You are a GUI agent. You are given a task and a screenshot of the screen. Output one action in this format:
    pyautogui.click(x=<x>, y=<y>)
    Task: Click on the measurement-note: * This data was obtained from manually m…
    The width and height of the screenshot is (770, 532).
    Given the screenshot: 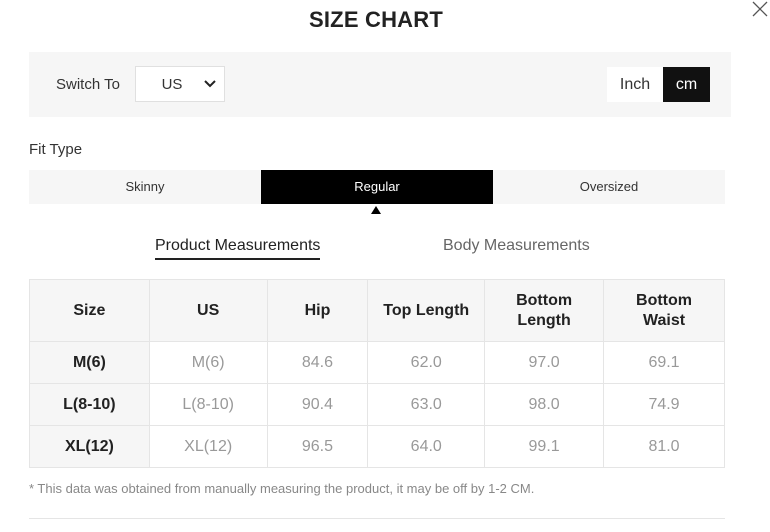 What is the action you would take?
    pyautogui.click(x=282, y=488)
    